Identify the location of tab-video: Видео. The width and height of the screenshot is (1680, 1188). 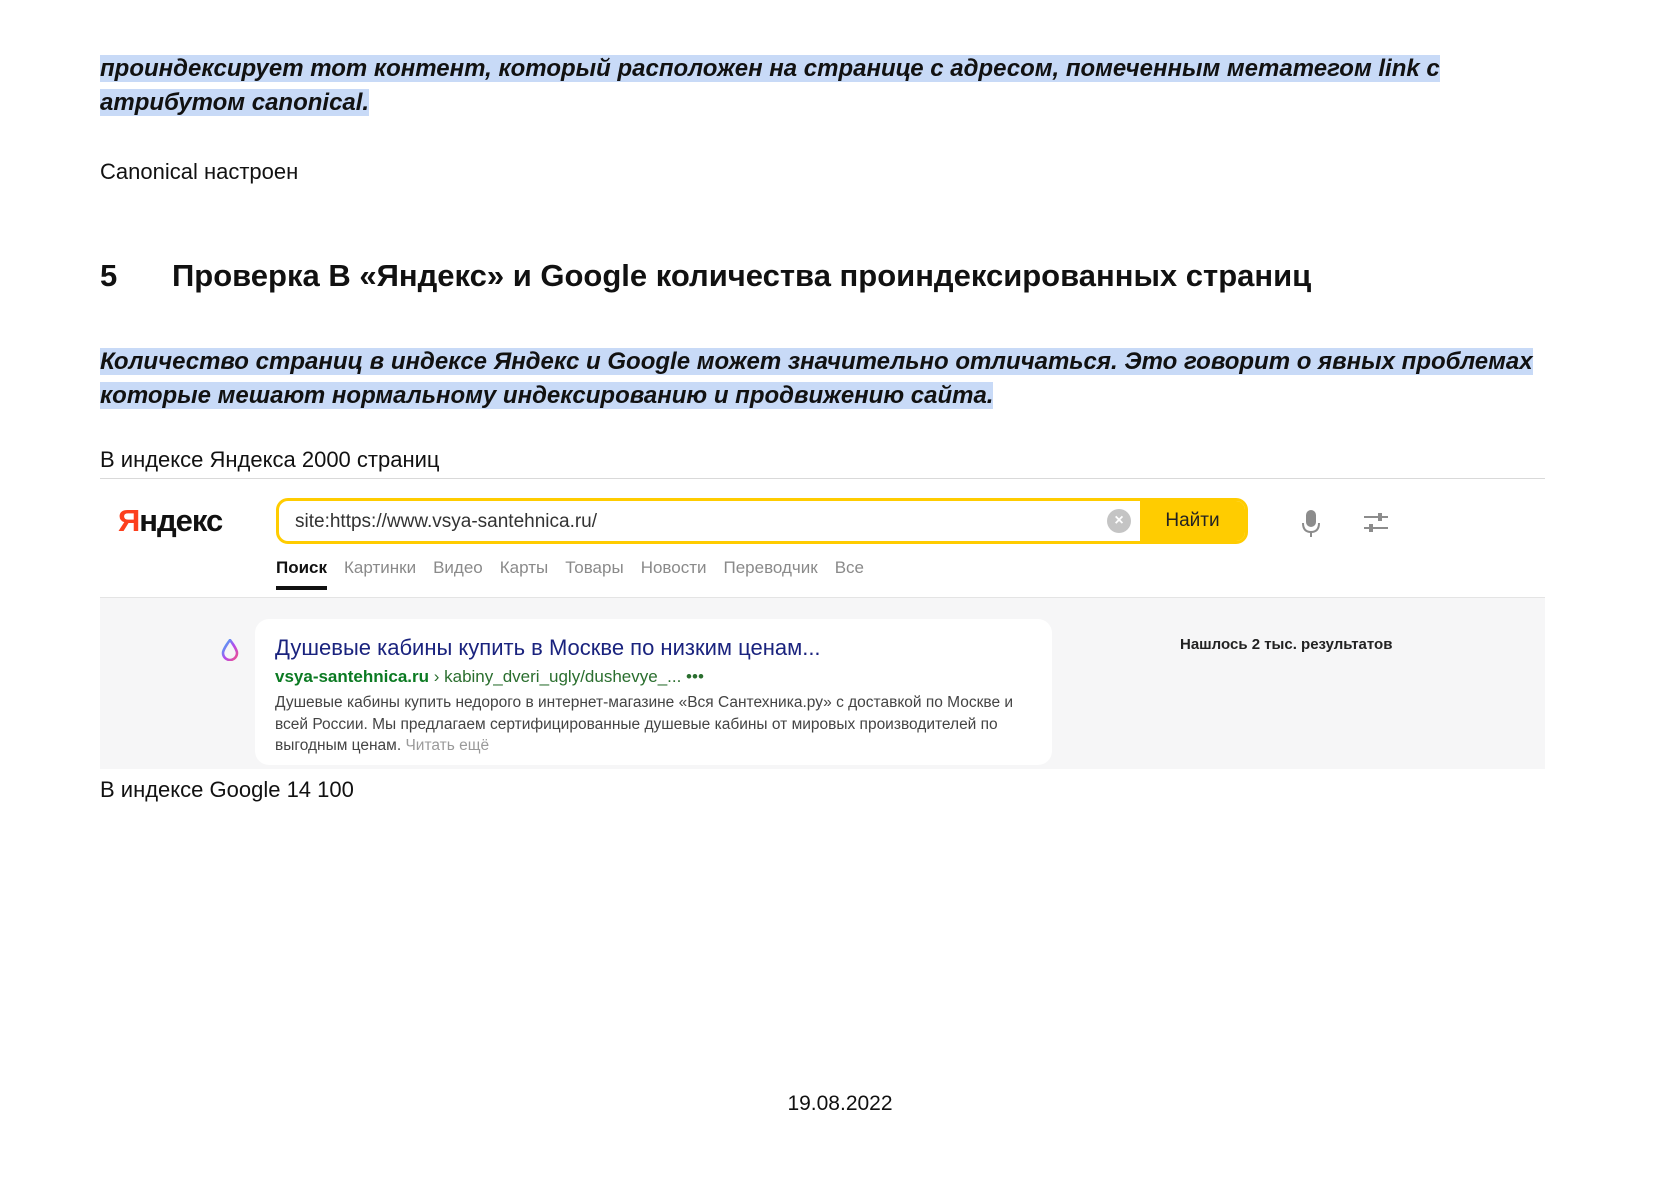
(458, 574).